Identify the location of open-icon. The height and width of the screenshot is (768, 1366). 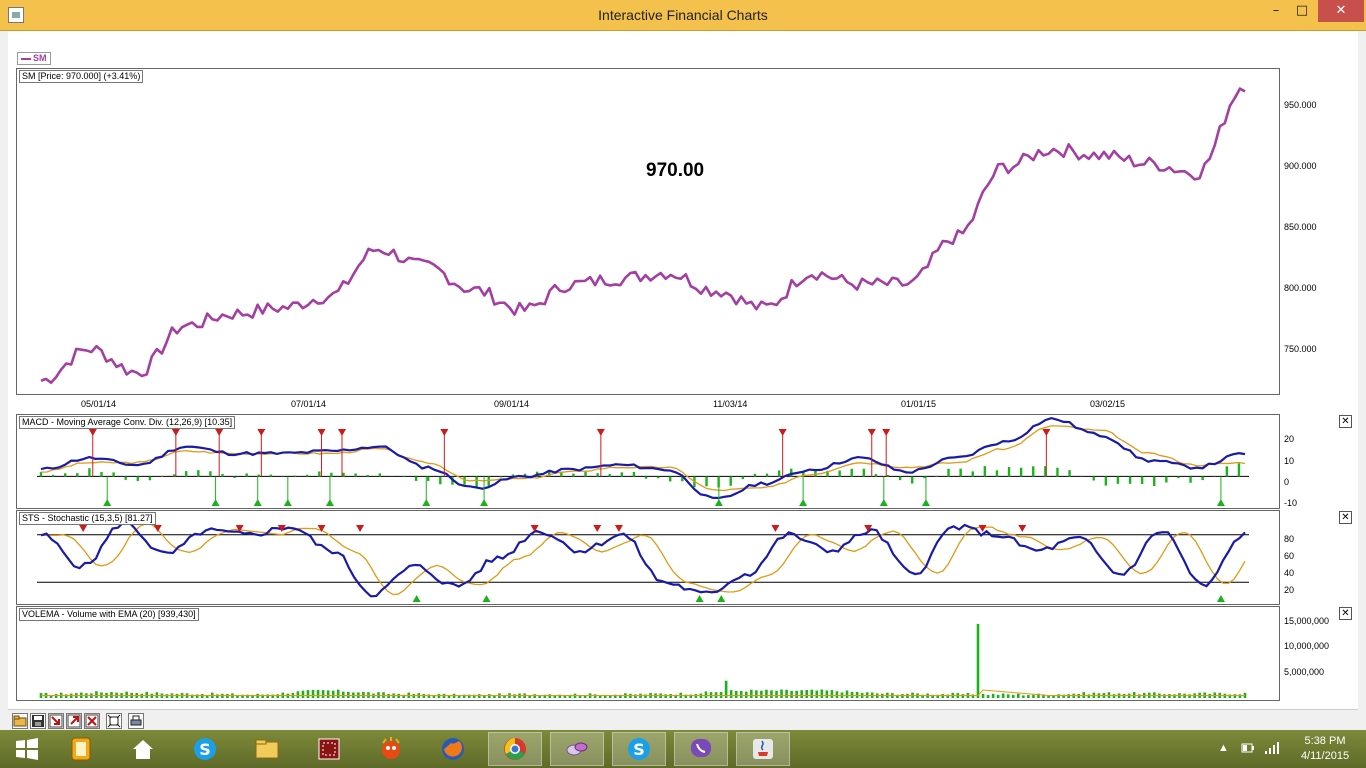
(20, 721).